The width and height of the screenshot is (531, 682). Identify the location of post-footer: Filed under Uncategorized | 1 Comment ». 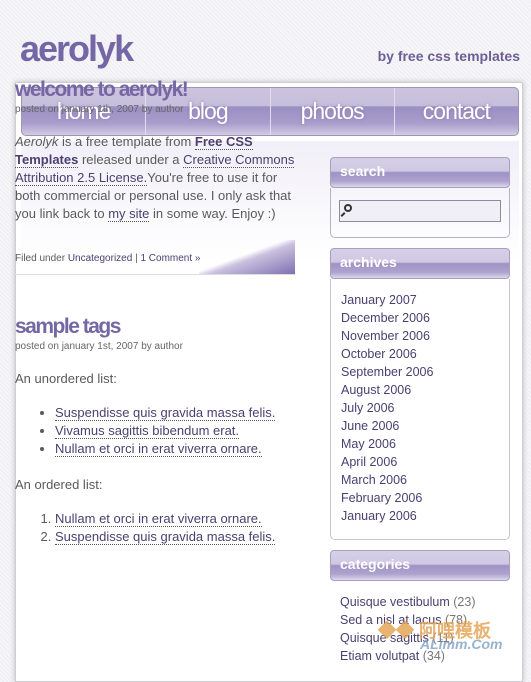
(155, 257).